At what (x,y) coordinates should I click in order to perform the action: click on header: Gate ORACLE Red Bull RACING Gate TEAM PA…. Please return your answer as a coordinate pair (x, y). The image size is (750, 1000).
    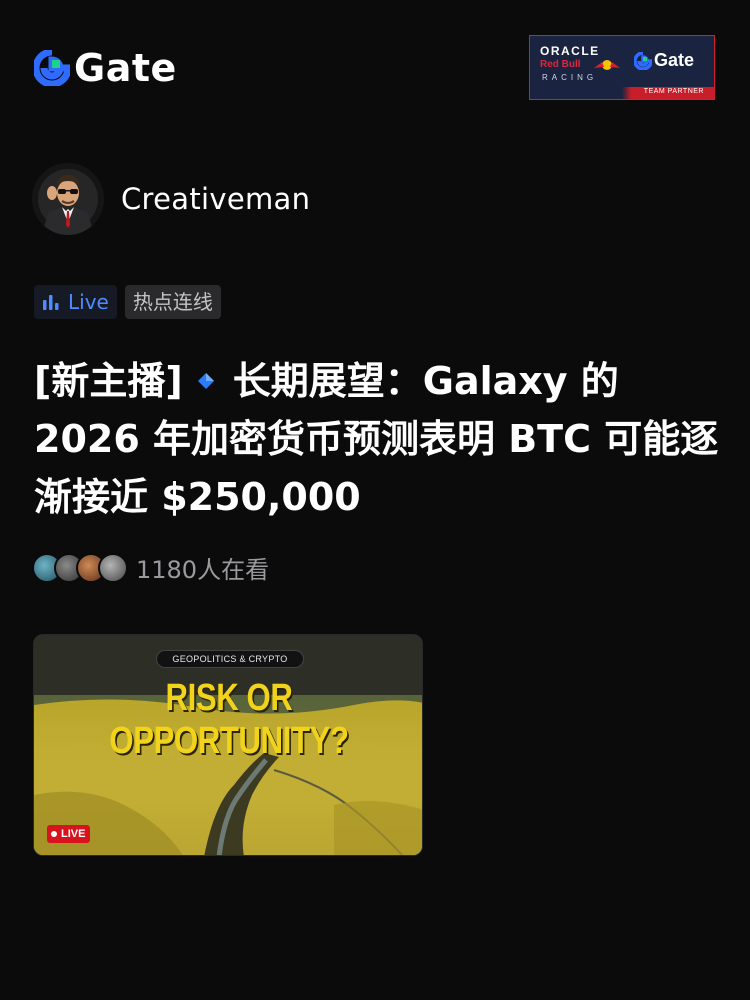
    Looking at the image, I should click on (375, 65).